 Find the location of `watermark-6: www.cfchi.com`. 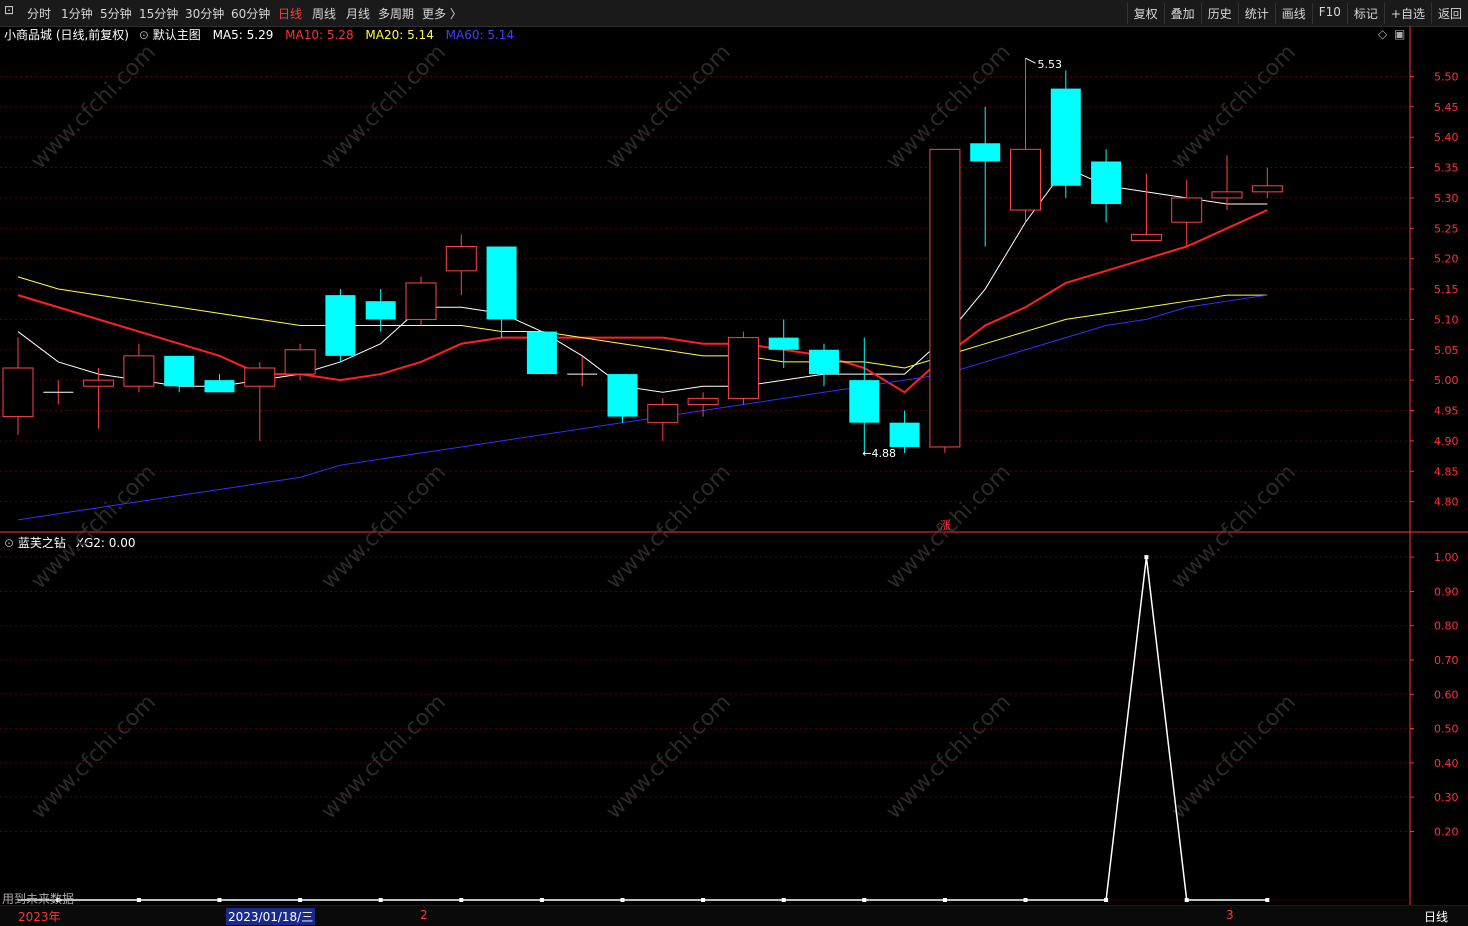

watermark-6: www.cfchi.com is located at coordinates (384, 527).